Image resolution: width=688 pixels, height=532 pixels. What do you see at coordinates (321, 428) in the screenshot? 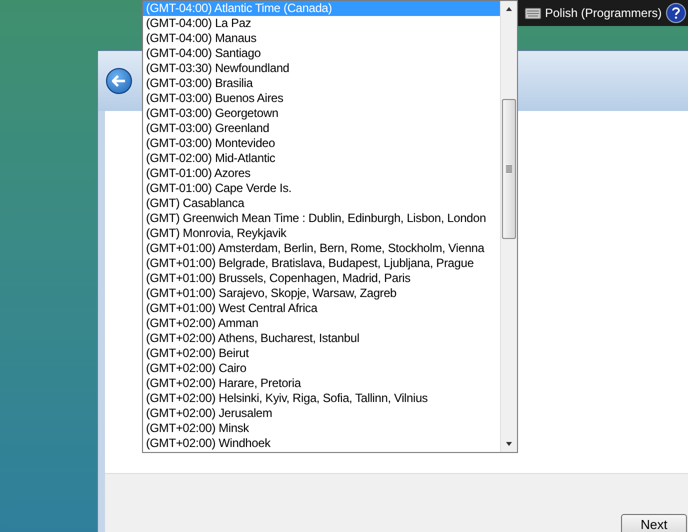
I see `timezone-option: (GMT+02:00) Minsk` at bounding box center [321, 428].